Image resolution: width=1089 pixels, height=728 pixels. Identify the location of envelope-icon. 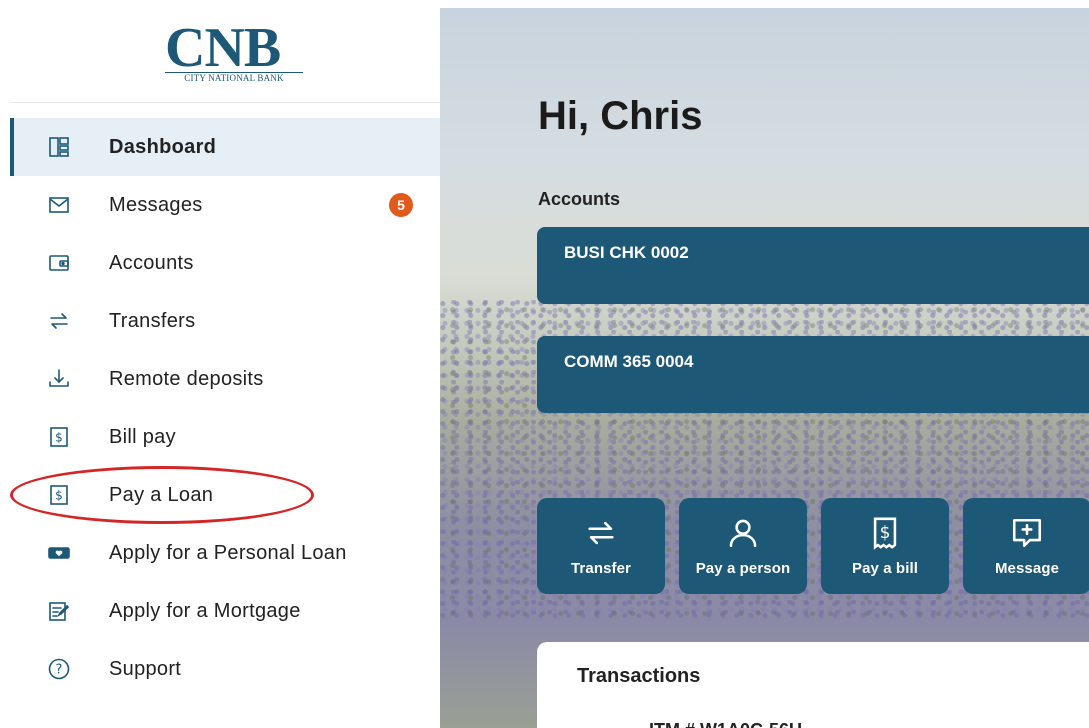
(59, 205).